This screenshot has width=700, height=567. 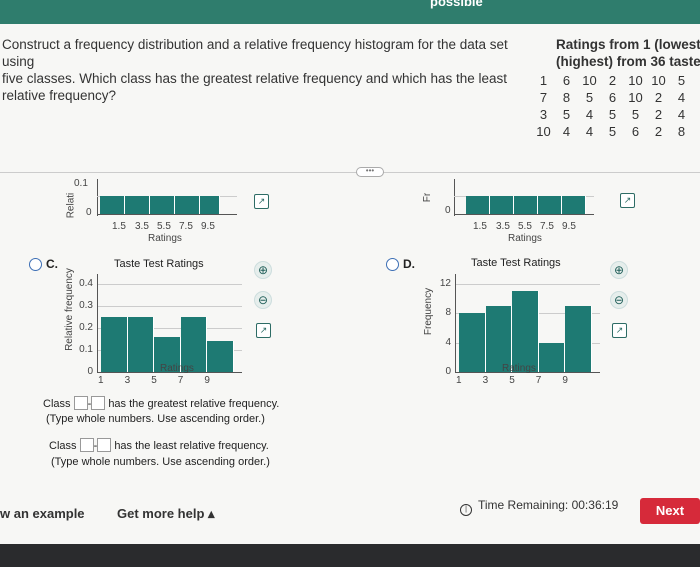 I want to click on y-axis-label: Fr, so click(x=428, y=197).